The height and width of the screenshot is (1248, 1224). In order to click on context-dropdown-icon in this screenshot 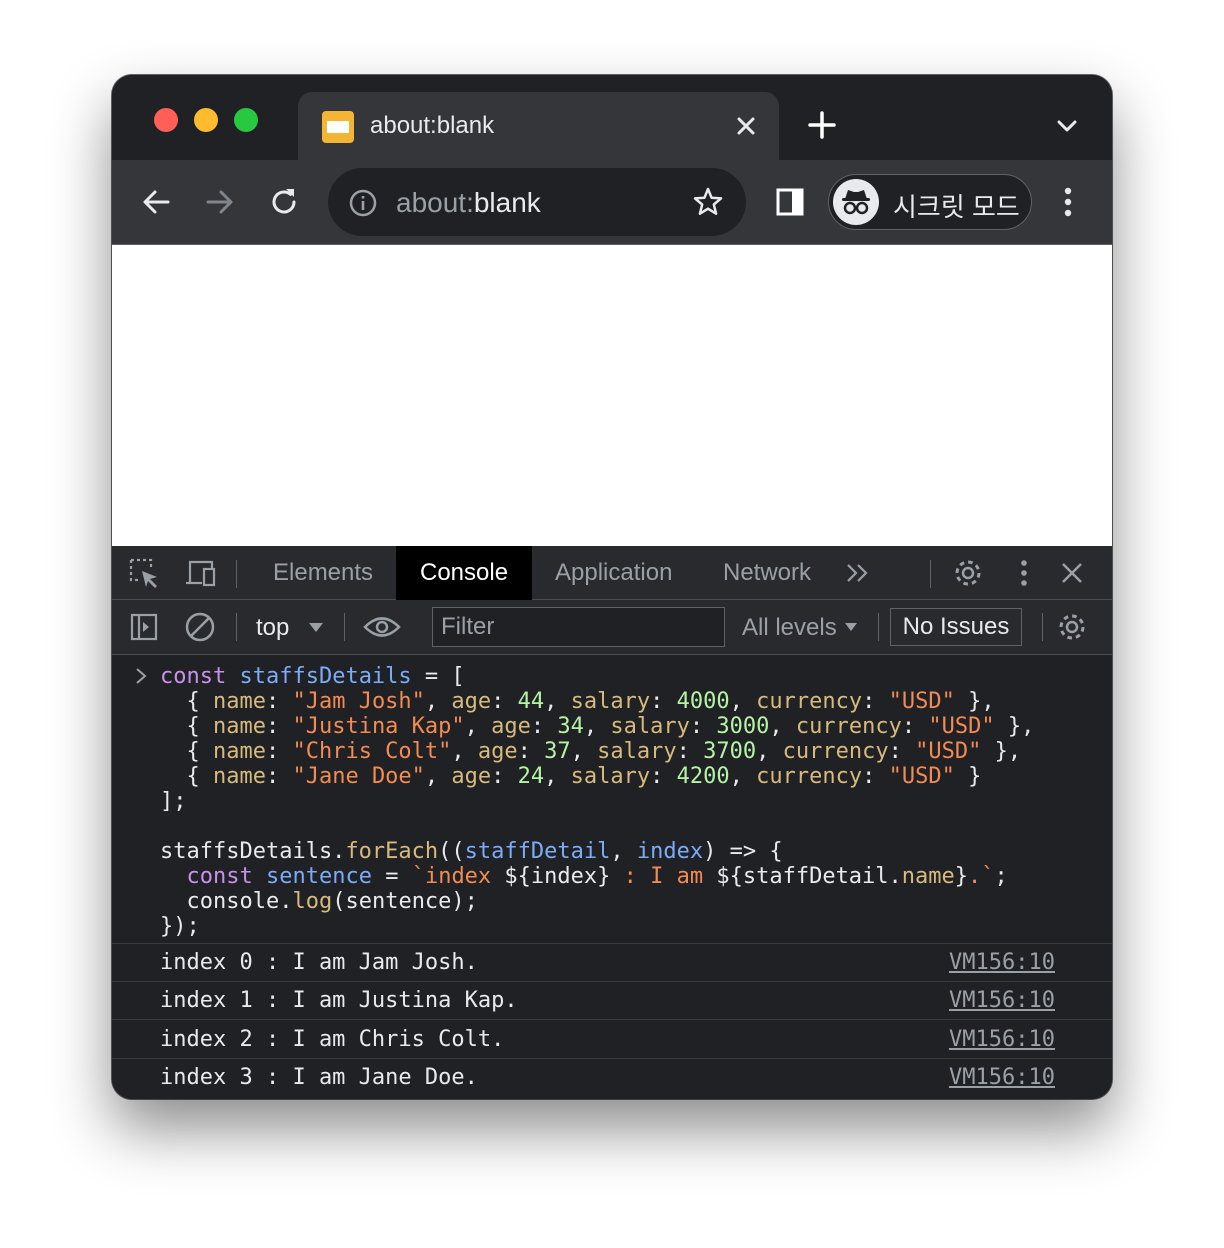, I will do `click(316, 627)`.